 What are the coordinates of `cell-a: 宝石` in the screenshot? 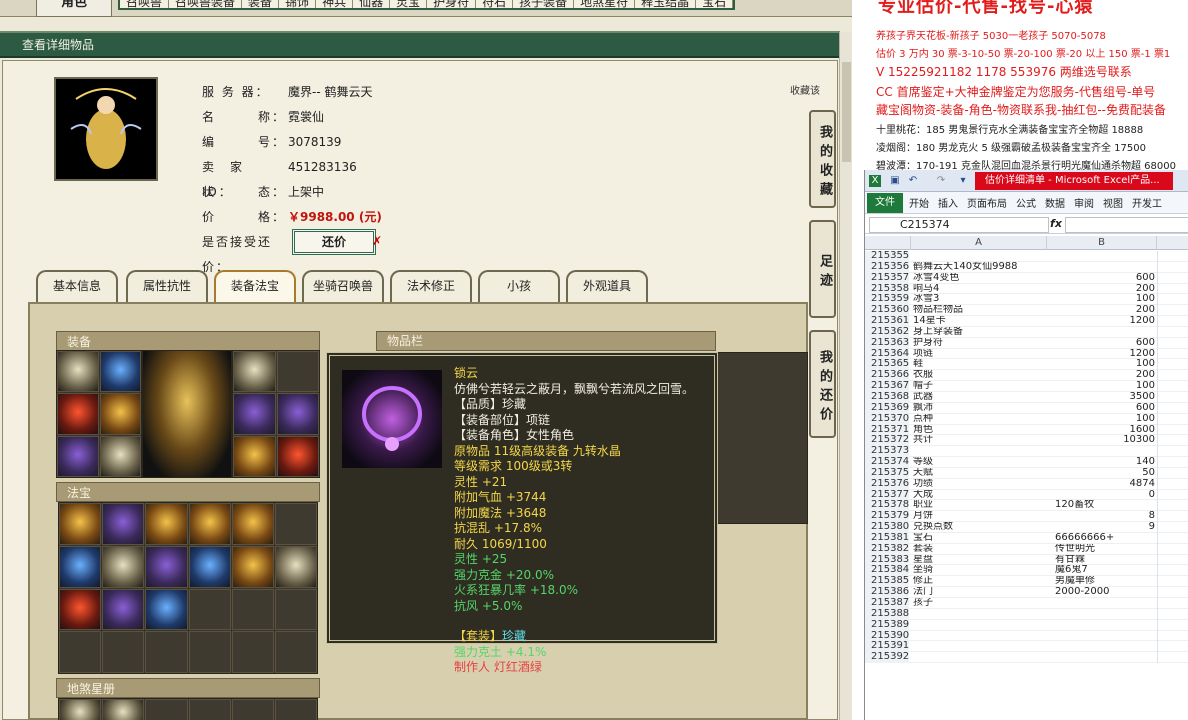 It's located at (979, 538).